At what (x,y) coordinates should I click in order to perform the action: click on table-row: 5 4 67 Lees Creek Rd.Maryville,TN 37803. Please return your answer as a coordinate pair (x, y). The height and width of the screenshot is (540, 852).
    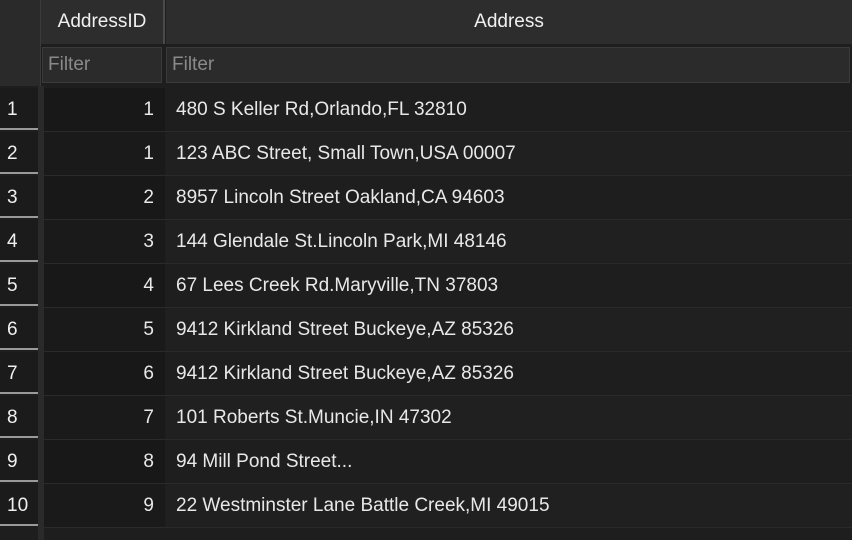
    Looking at the image, I should click on (426, 286).